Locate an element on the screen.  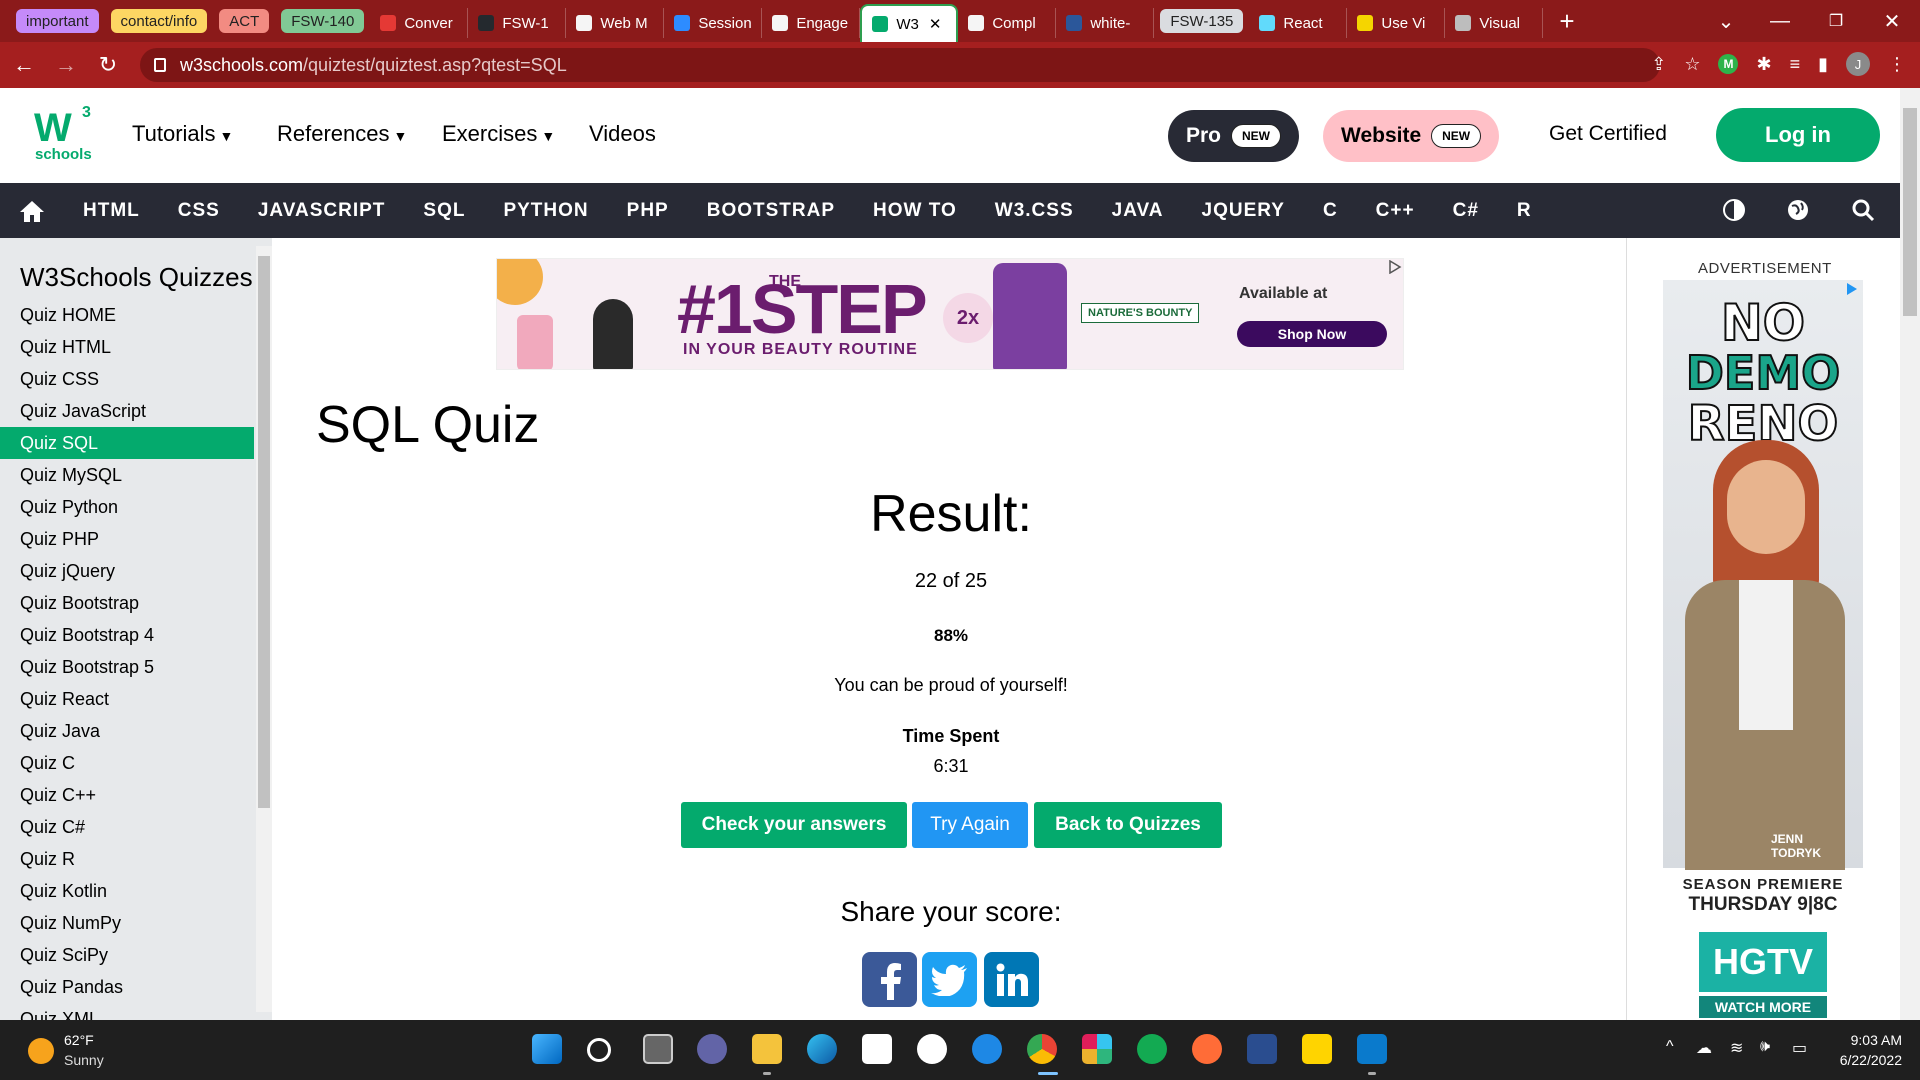
linkedin-share-icon is located at coordinates (1011, 979).